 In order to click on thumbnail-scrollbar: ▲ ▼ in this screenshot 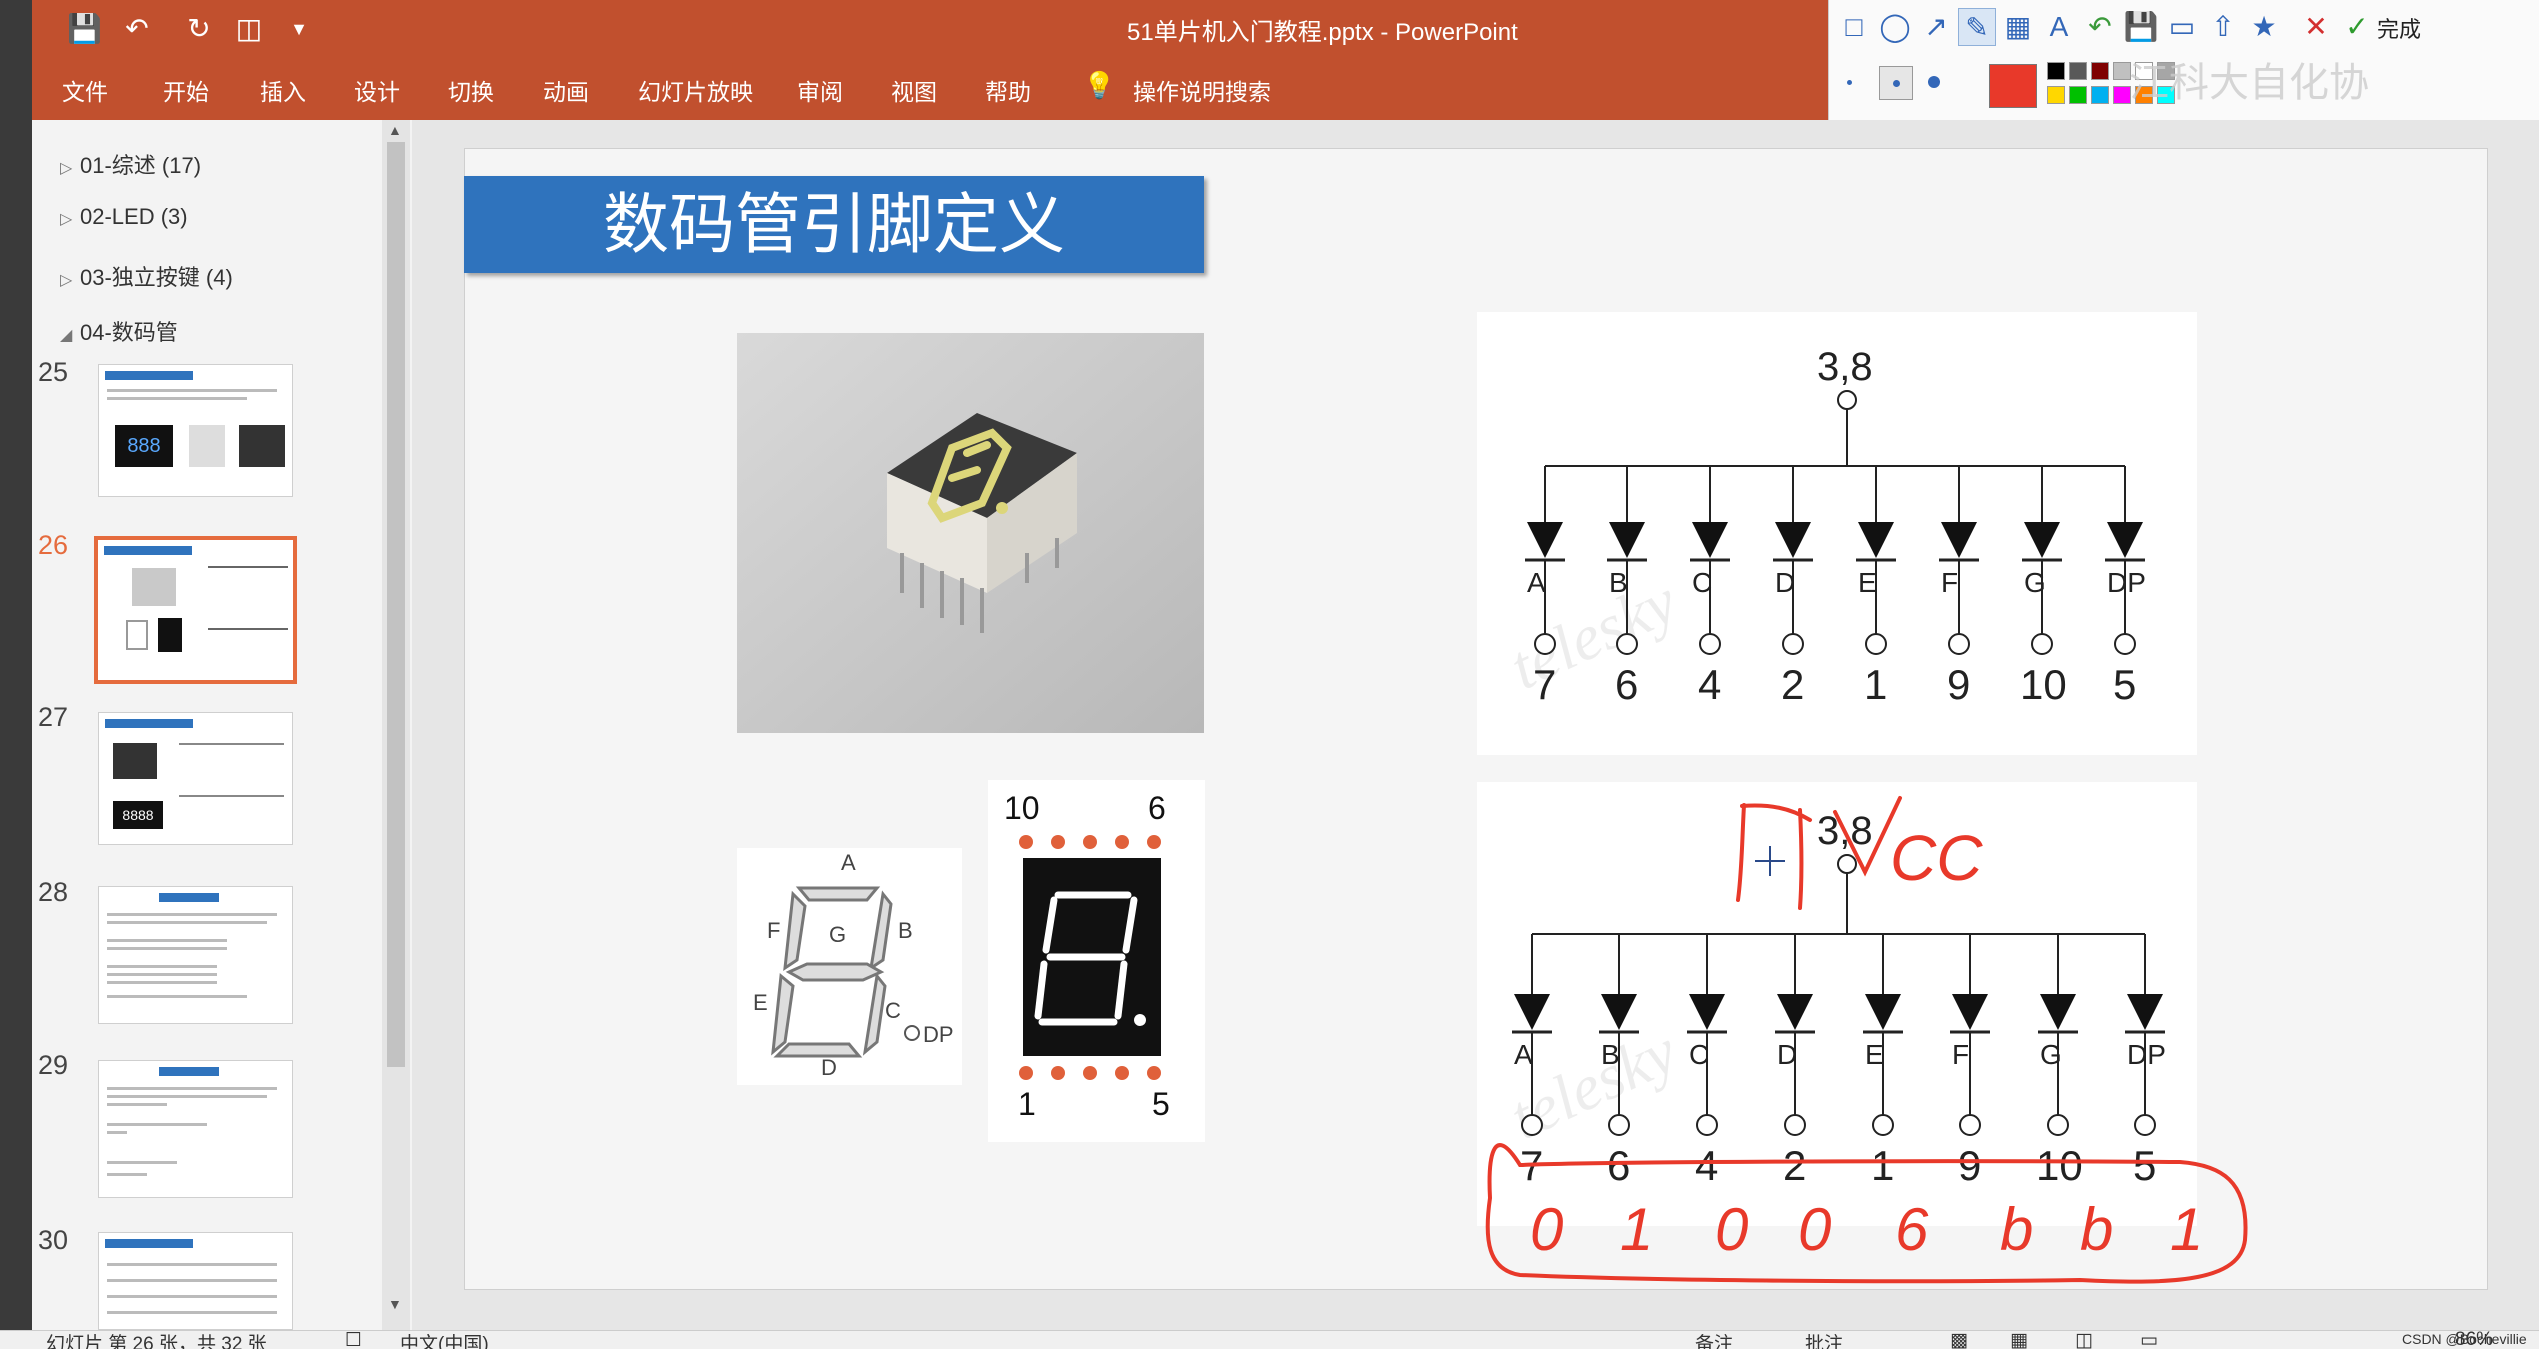, I will do `click(396, 725)`.